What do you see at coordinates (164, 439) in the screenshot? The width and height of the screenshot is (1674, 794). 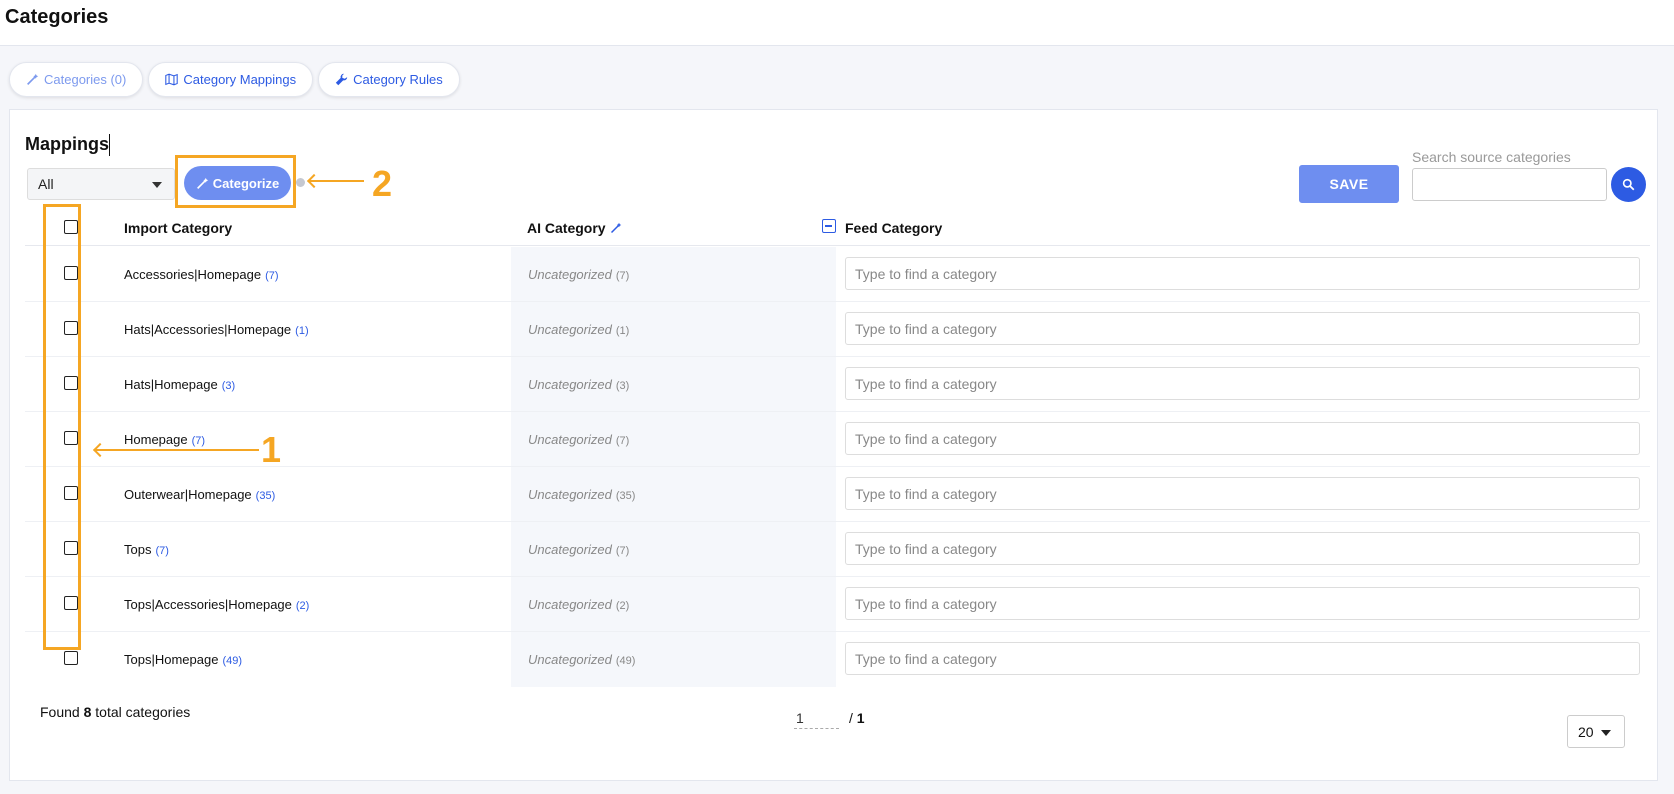 I see `import-category: Homepage (7)` at bounding box center [164, 439].